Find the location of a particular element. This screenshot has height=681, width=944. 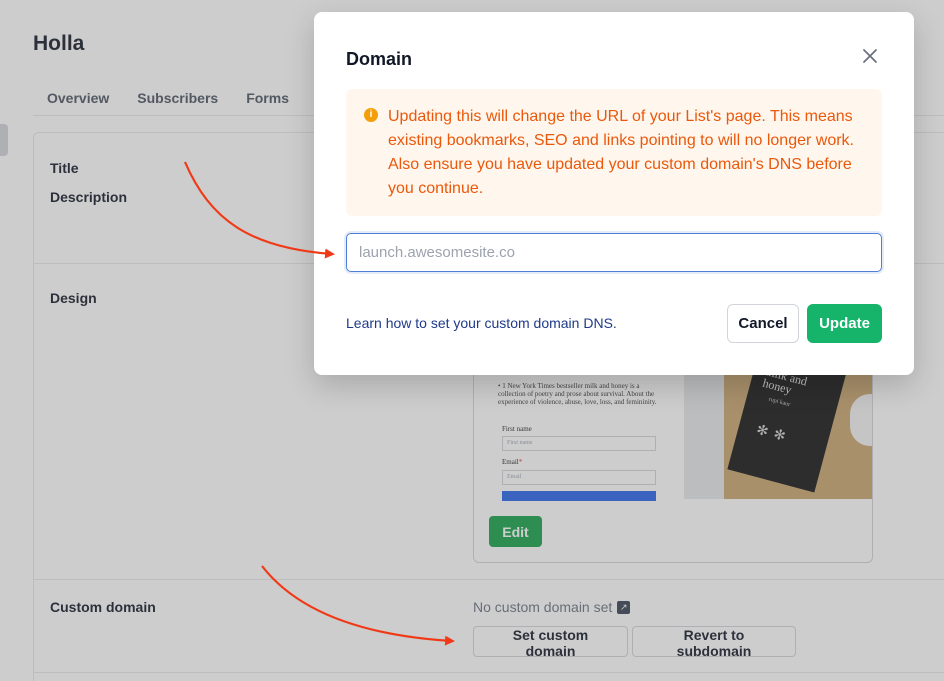

close-button is located at coordinates (870, 56).